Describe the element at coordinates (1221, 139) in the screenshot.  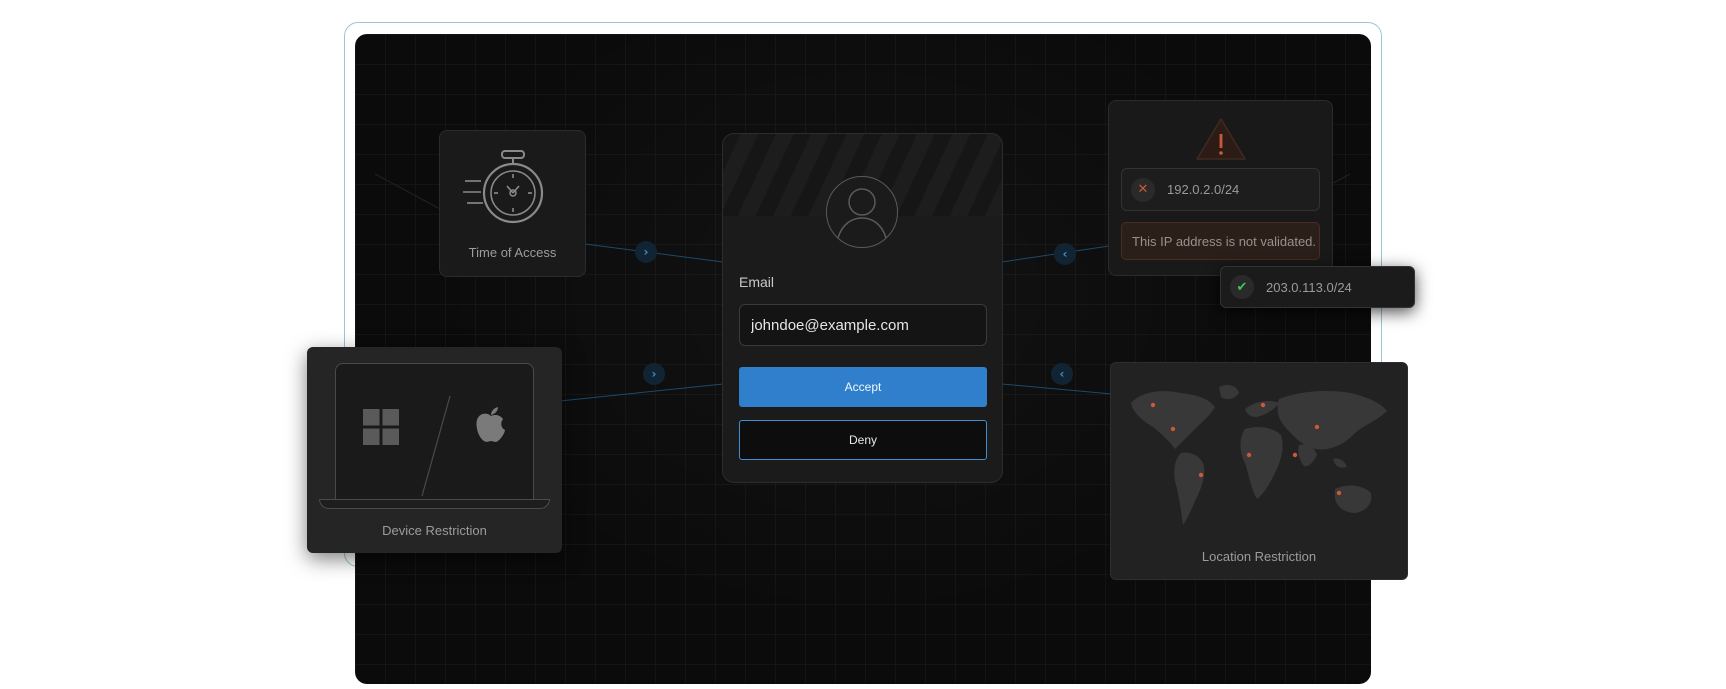
I see `warning-icon` at that location.